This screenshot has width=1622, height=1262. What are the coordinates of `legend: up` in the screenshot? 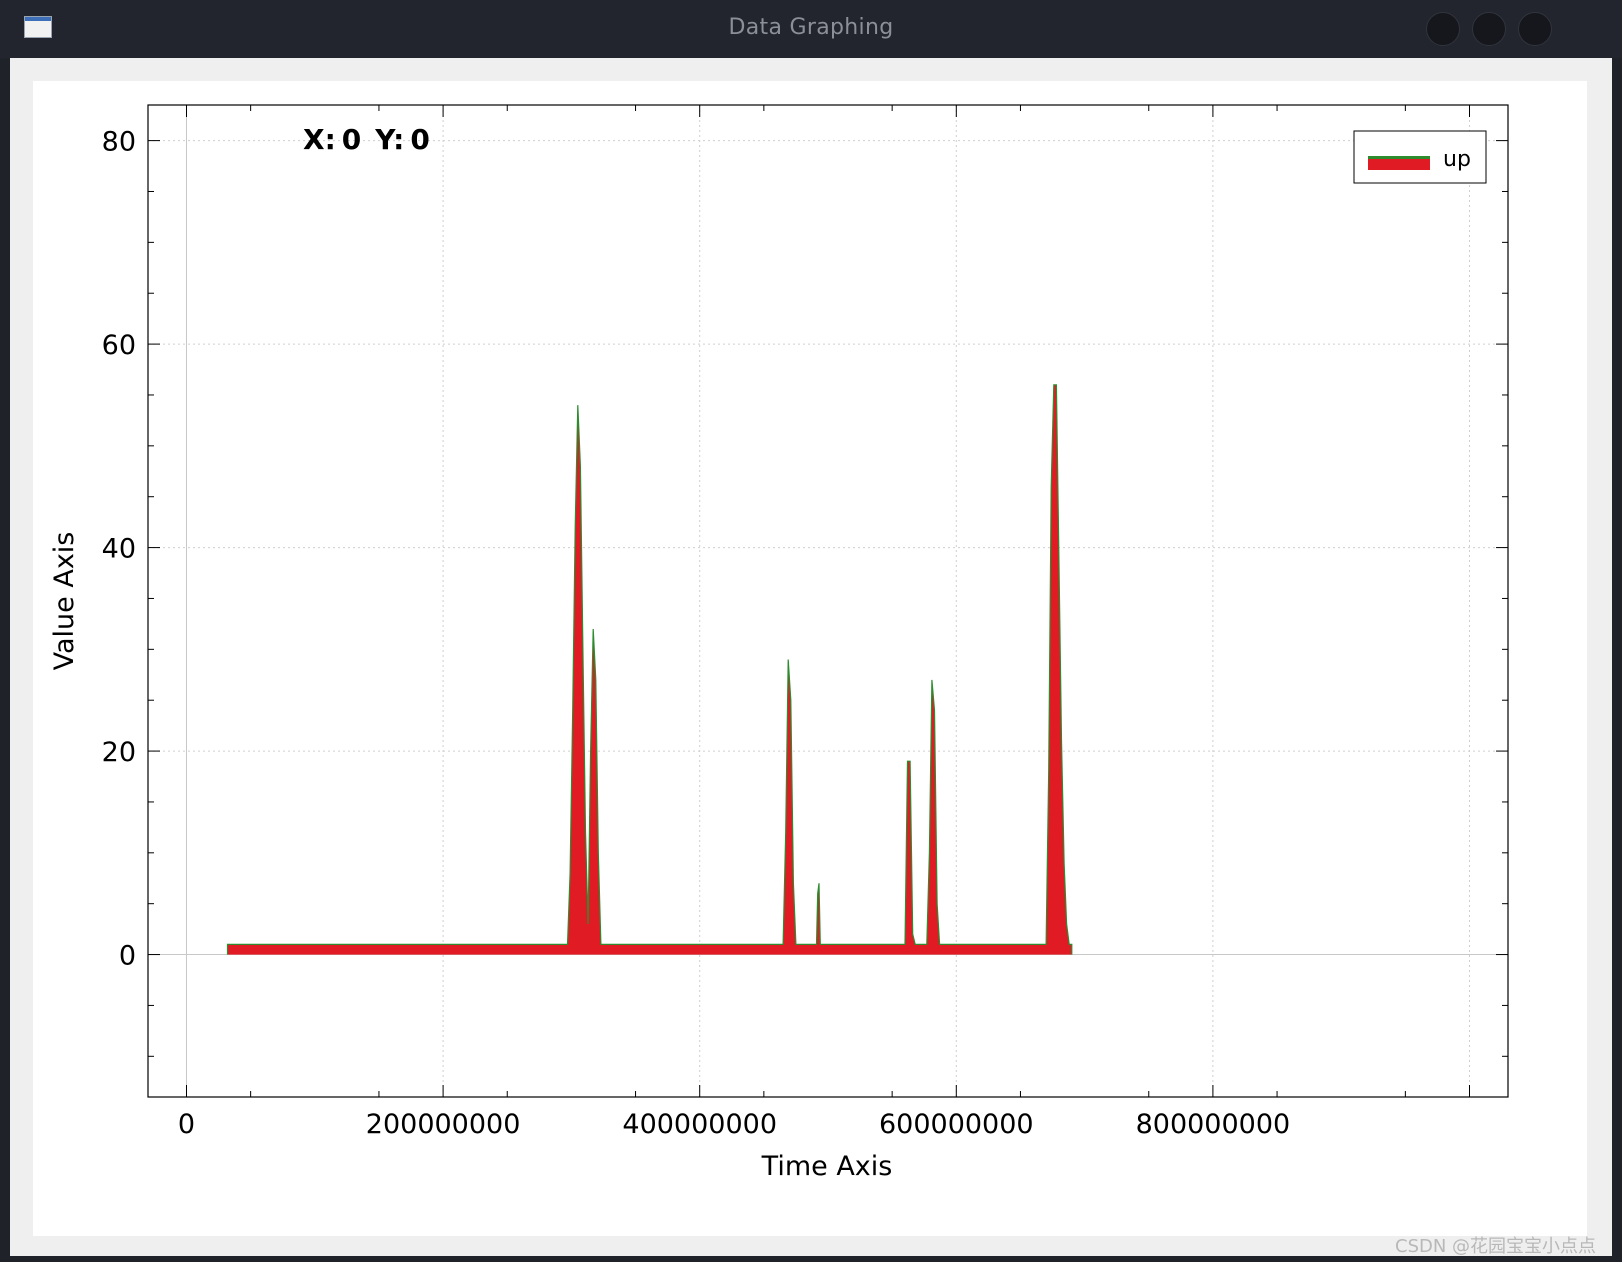 It's located at (1420, 157).